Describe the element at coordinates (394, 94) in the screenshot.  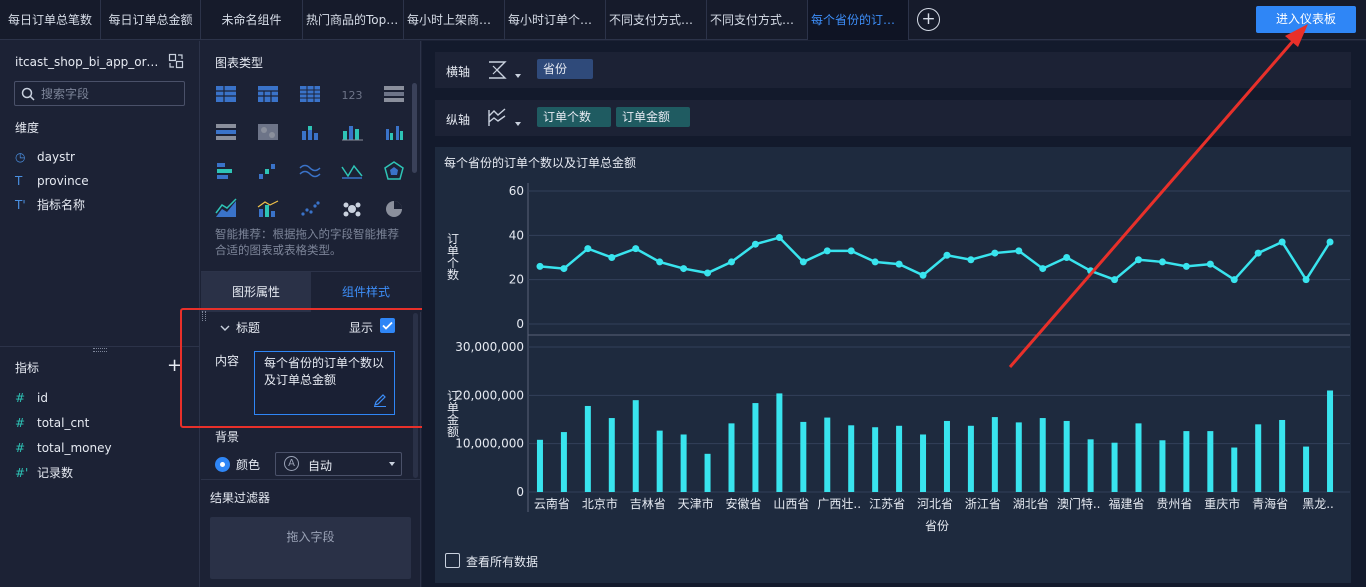
I see `list-card-icon` at that location.